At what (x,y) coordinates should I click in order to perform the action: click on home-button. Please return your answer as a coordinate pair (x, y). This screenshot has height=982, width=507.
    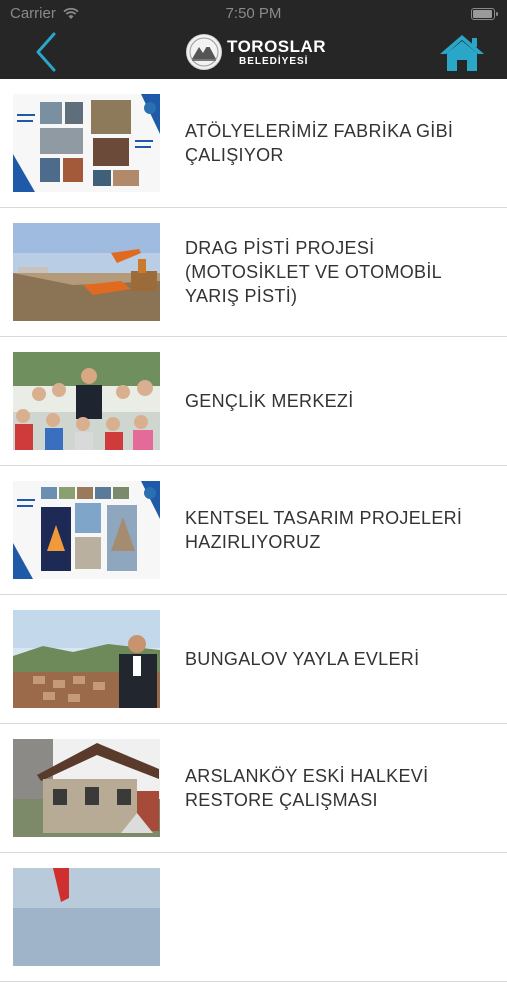
    Looking at the image, I should click on (462, 53).